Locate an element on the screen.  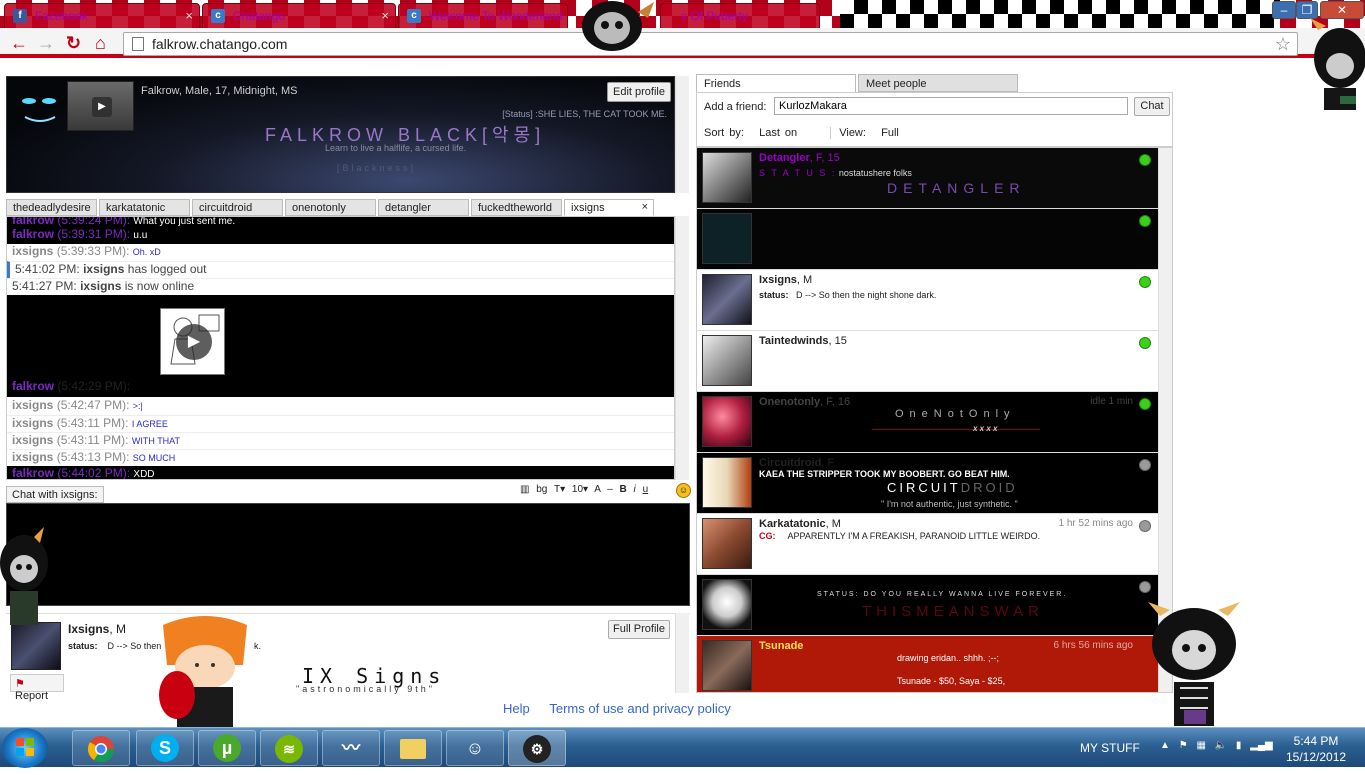
explorer-taskbar-button is located at coordinates (413, 748).